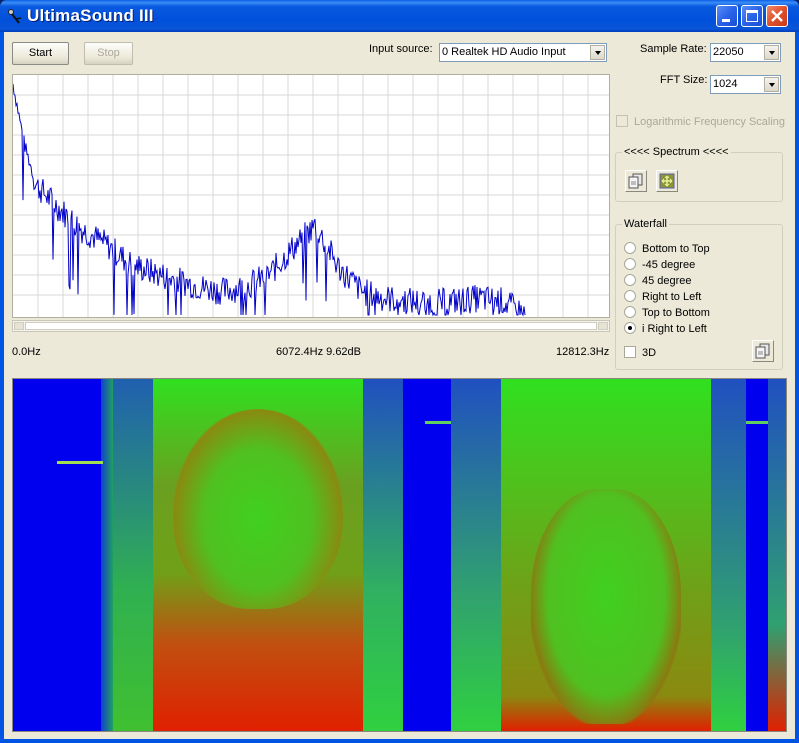 This screenshot has height=743, width=799. Describe the element at coordinates (399, 16) in the screenshot. I see `title-bar: UltimaSound III` at that location.